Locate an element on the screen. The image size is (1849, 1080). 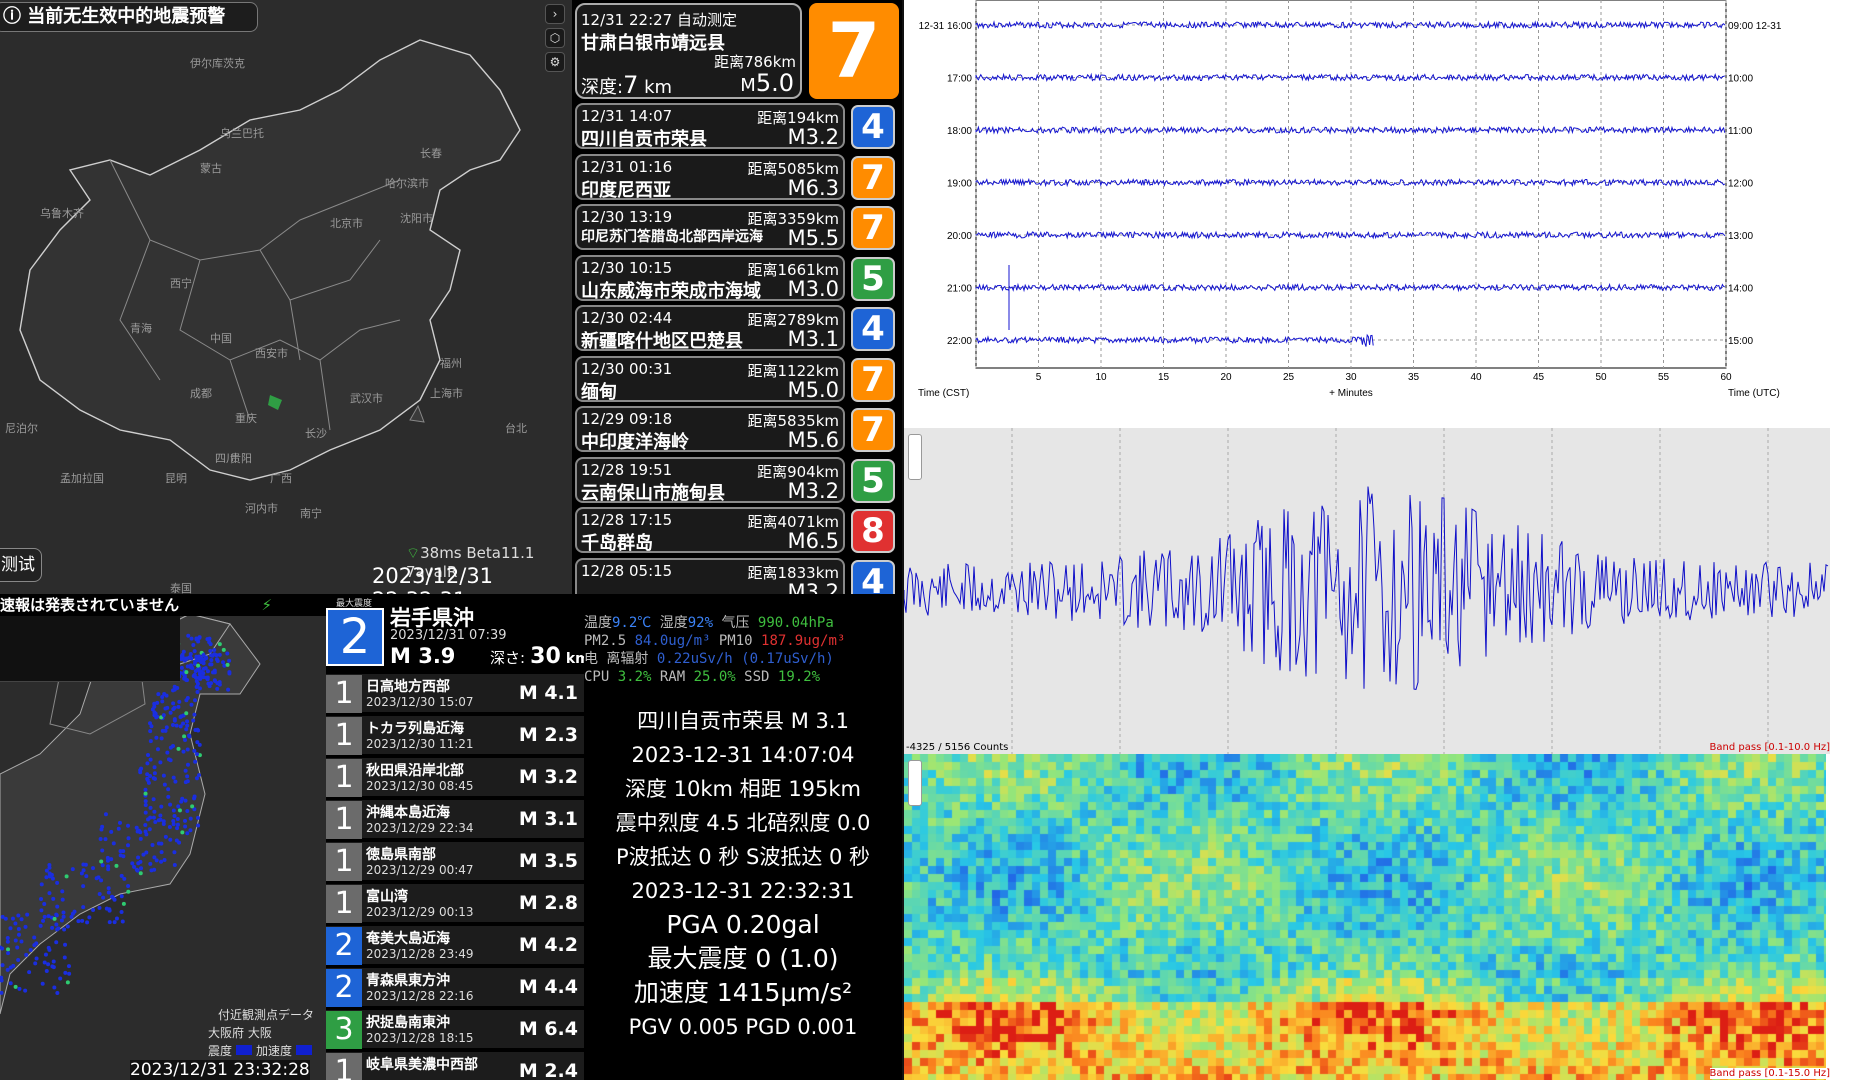
spec-scroll-handle is located at coordinates (915, 783).